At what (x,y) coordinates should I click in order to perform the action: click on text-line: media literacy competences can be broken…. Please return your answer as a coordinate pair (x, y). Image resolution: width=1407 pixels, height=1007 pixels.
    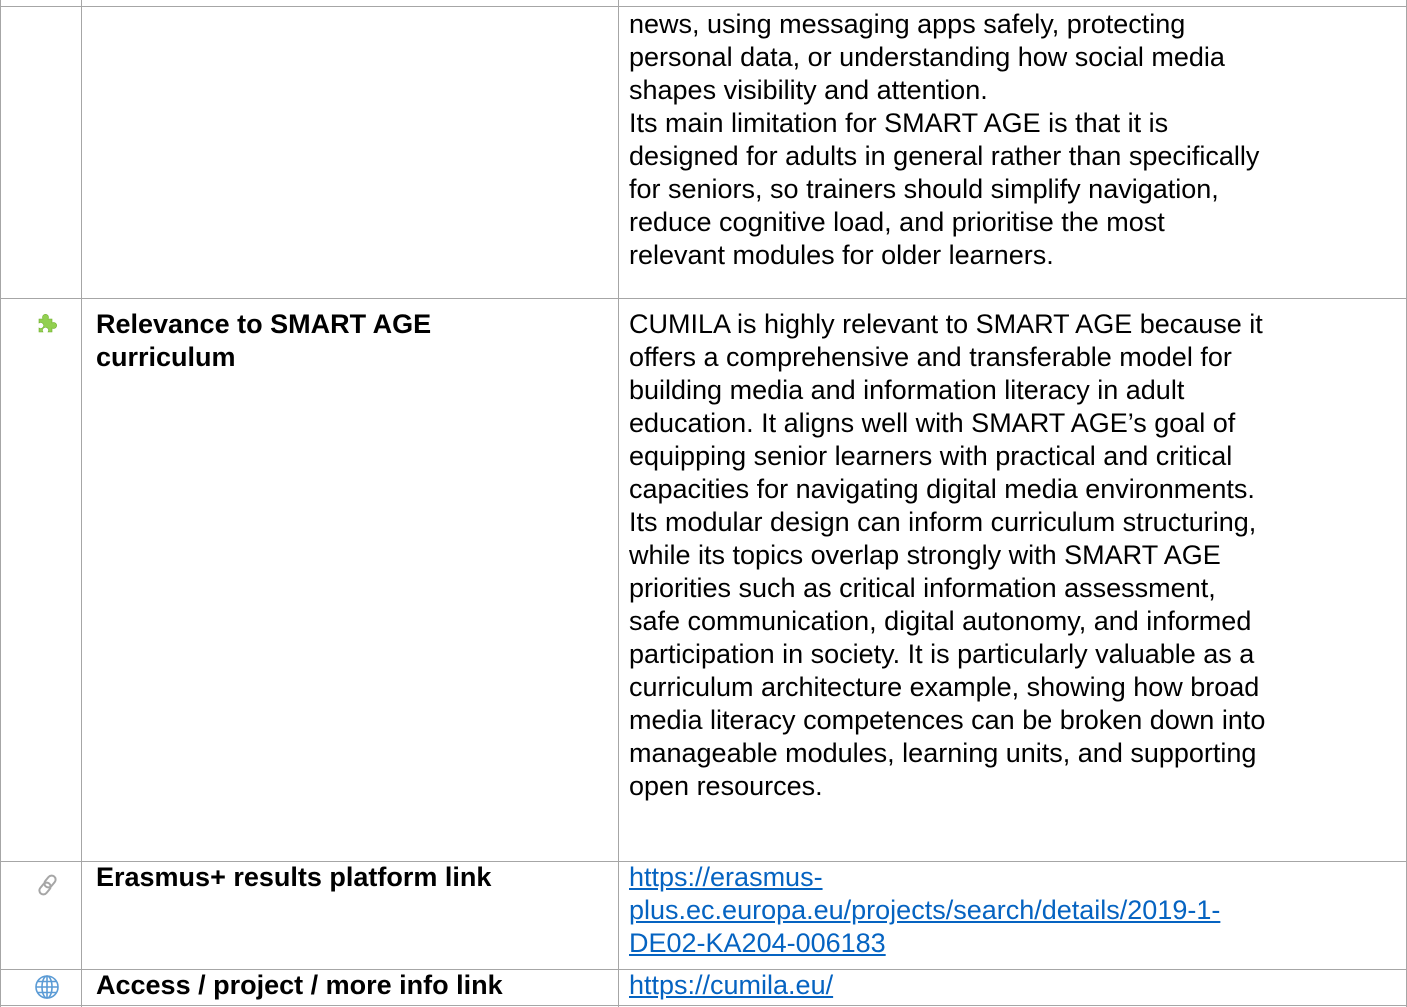
    Looking at the image, I should click on (947, 720).